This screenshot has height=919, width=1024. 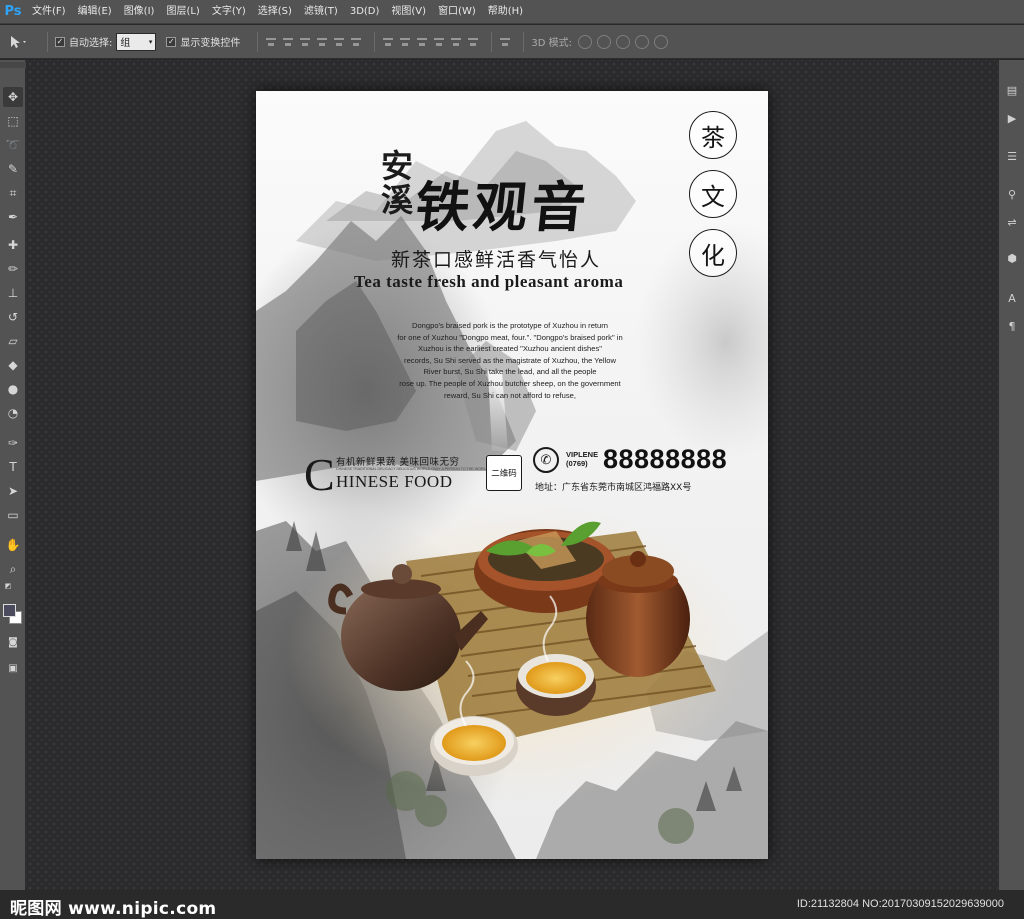 I want to click on distribute-bottom-icon, so click(x=422, y=42).